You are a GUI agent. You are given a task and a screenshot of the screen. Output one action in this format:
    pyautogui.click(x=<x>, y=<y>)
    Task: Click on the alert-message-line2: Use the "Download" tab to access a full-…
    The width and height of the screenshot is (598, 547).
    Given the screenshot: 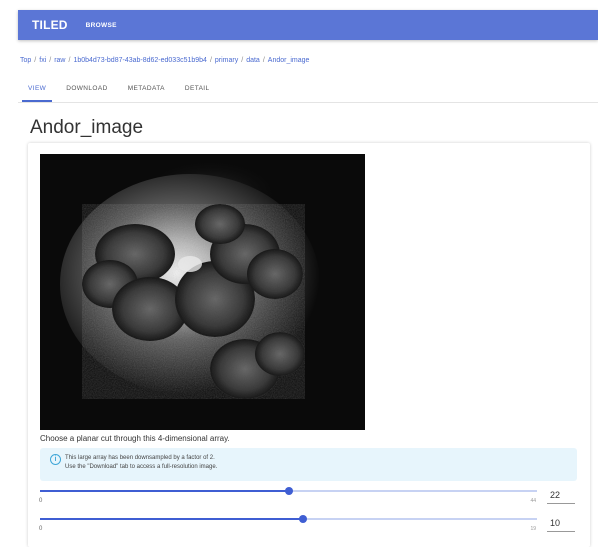 What is the action you would take?
    pyautogui.click(x=141, y=467)
    